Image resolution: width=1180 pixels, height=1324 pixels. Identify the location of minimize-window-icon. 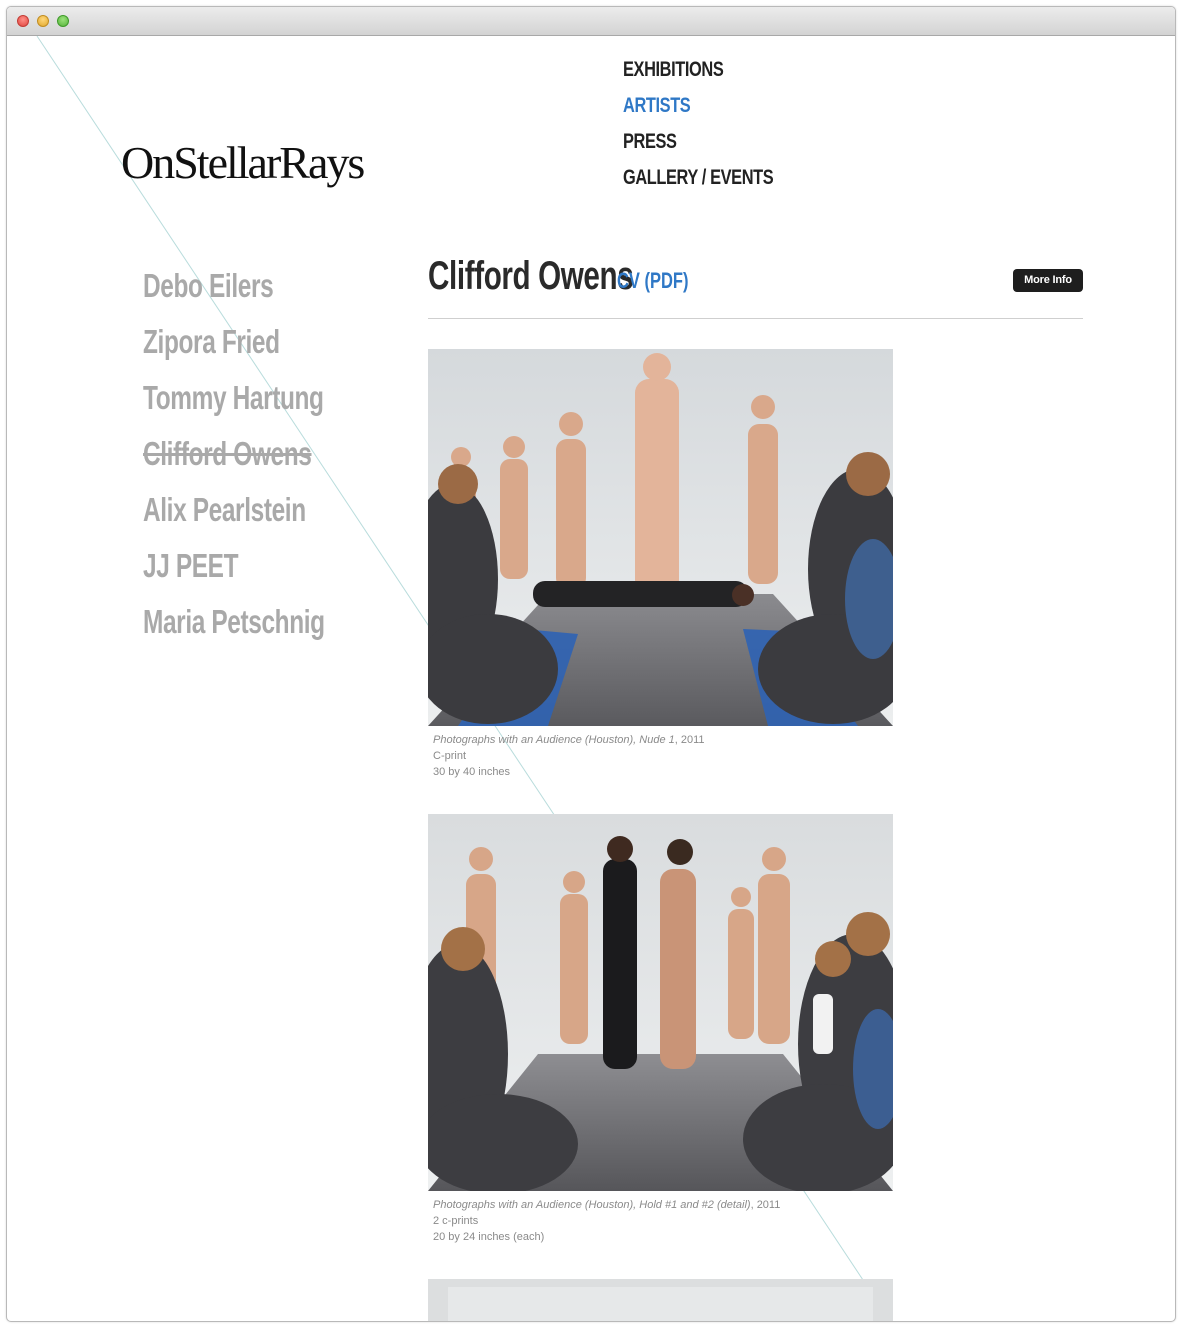
(43, 21).